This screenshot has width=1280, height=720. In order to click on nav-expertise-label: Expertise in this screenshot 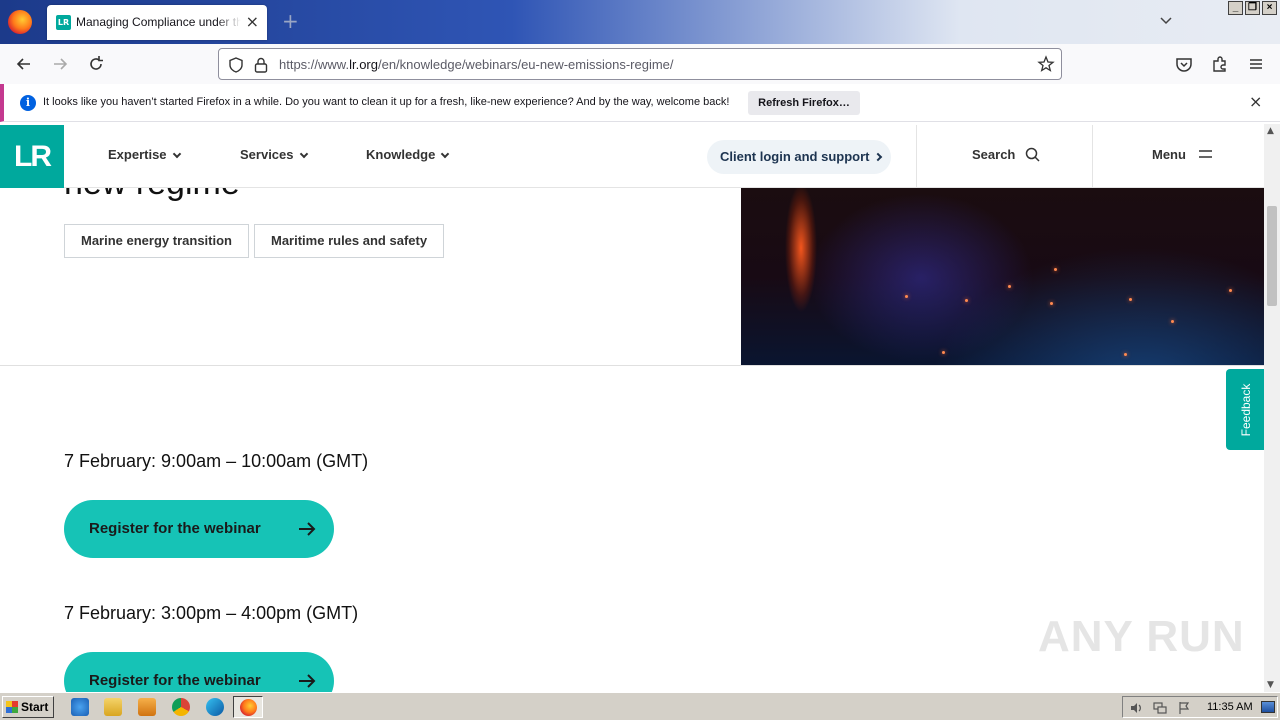, I will do `click(137, 154)`.